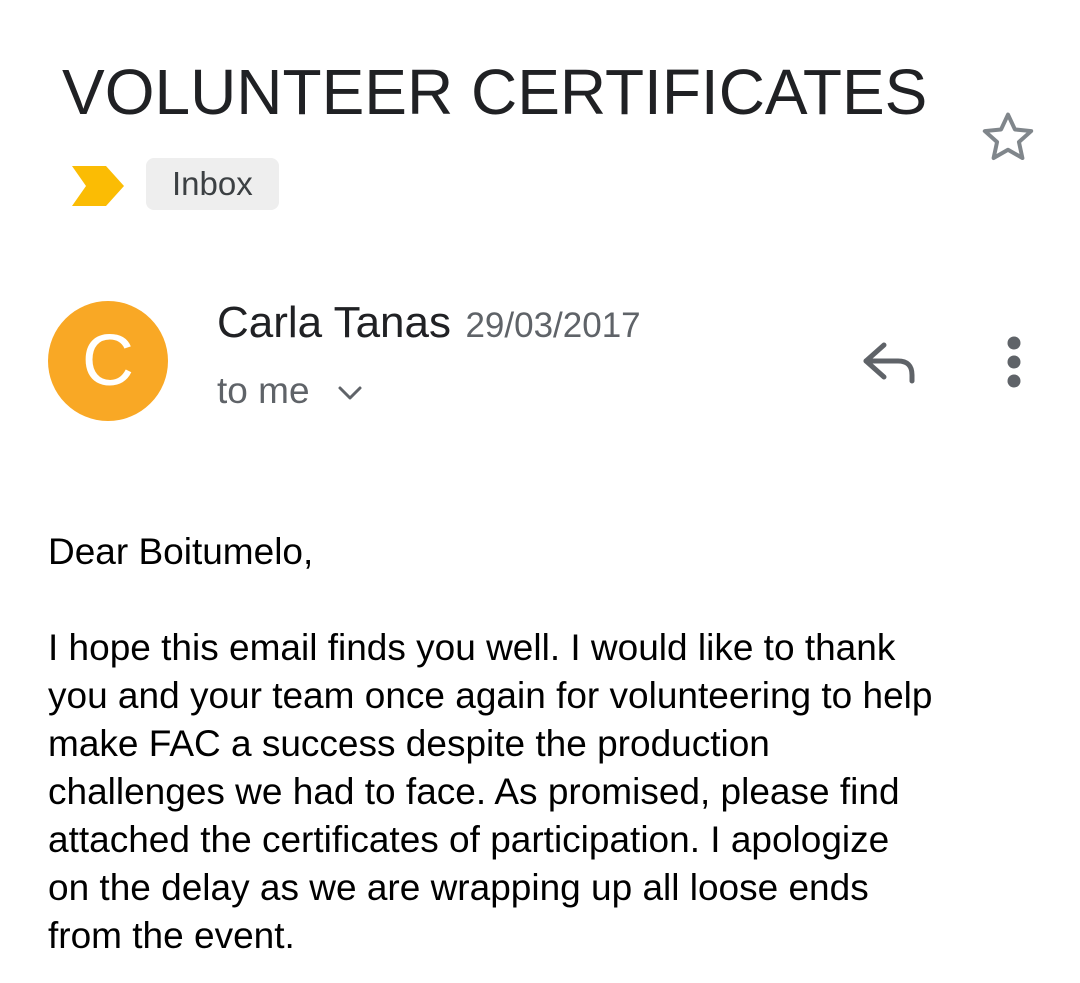 Image resolution: width=1080 pixels, height=983 pixels. Describe the element at coordinates (1008, 138) in the screenshot. I see `star-icon` at that location.